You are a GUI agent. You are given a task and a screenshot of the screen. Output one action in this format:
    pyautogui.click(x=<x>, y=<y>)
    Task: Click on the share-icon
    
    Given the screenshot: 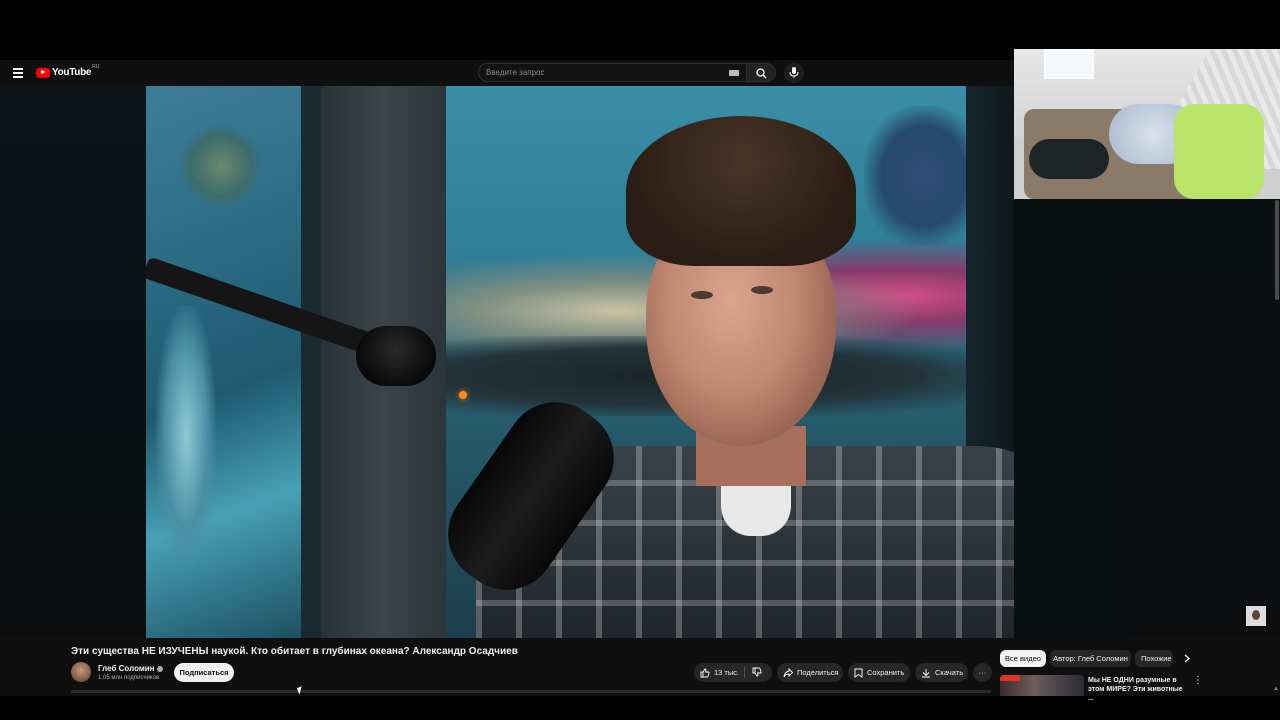 What is the action you would take?
    pyautogui.click(x=788, y=672)
    